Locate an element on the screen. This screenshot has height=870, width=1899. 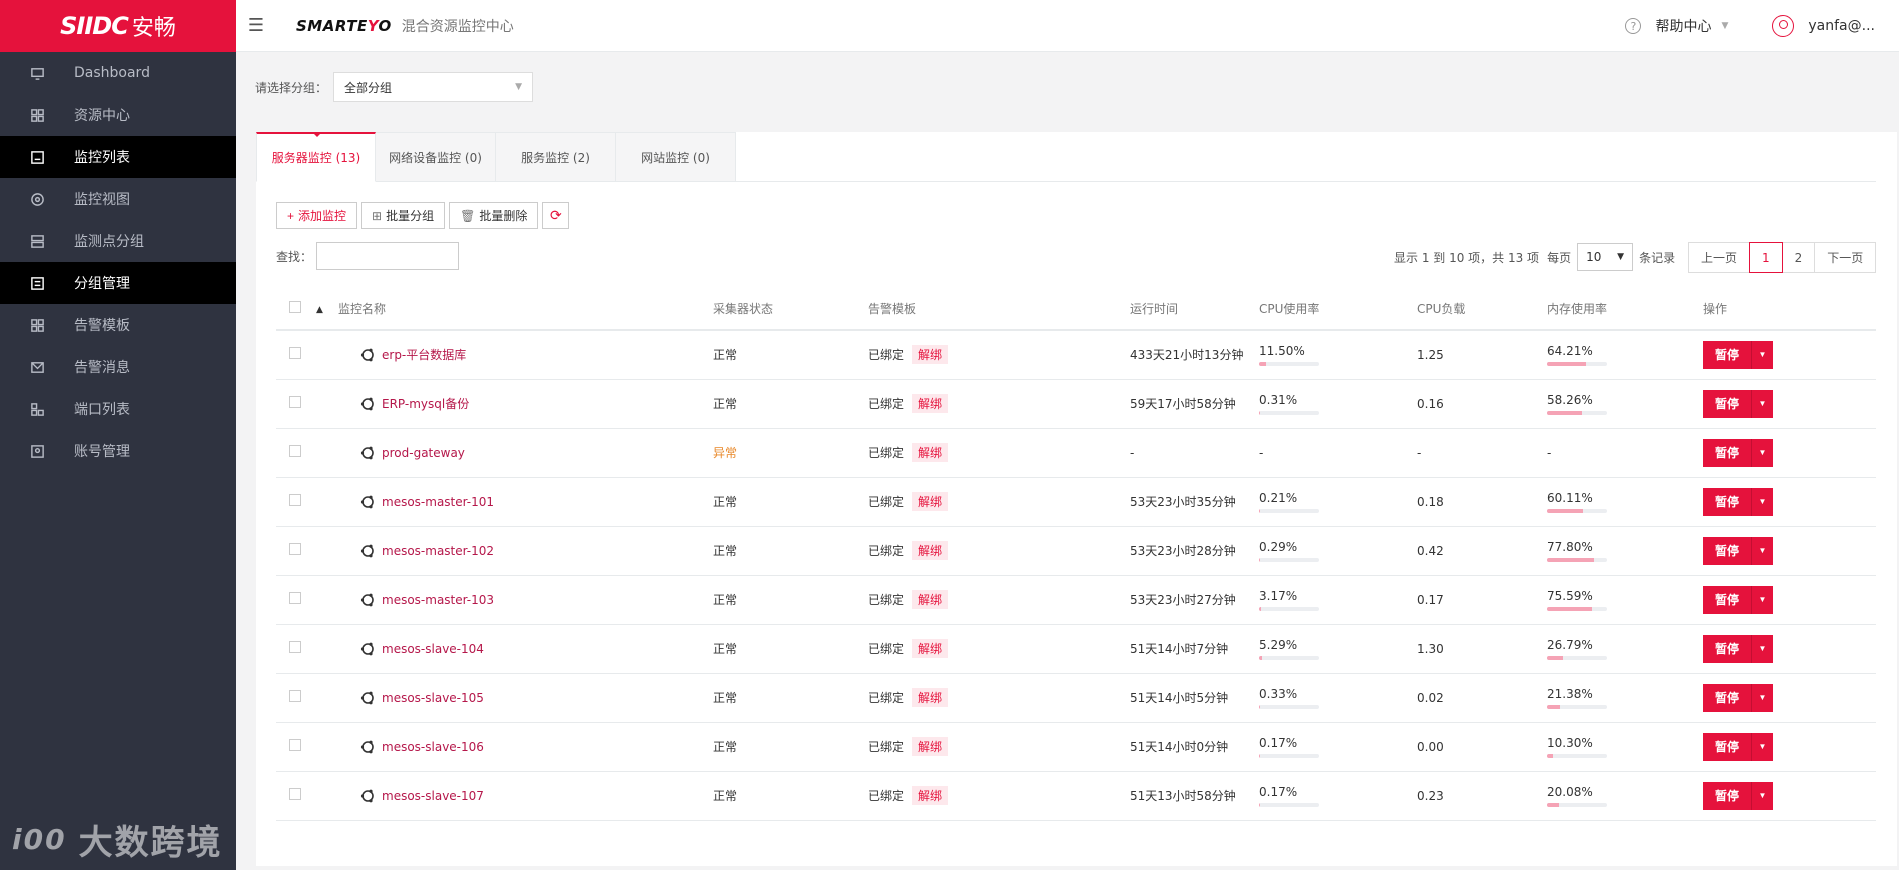
sidebar-item-3: 监控列表 is located at coordinates (118, 157).